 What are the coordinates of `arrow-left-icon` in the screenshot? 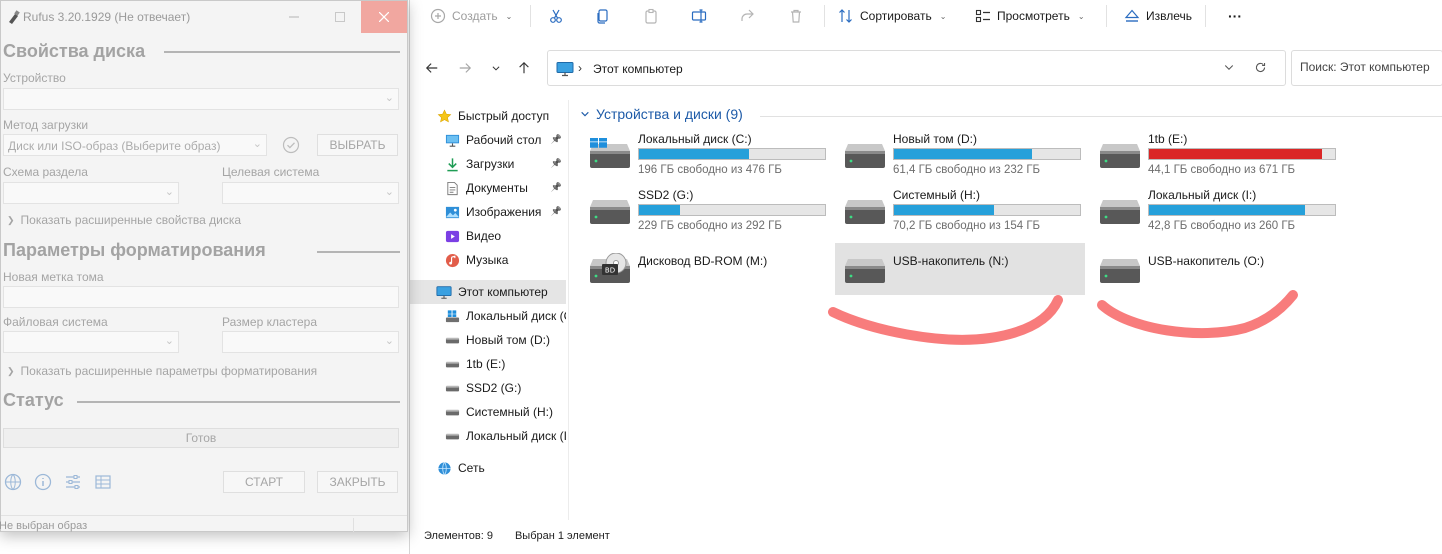 It's located at (431, 68).